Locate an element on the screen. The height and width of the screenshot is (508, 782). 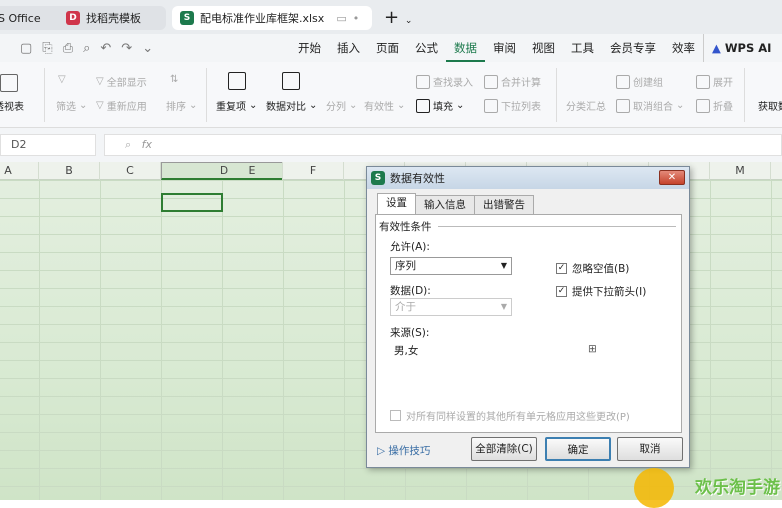
column-header-F: F is located at coordinates (313, 171).